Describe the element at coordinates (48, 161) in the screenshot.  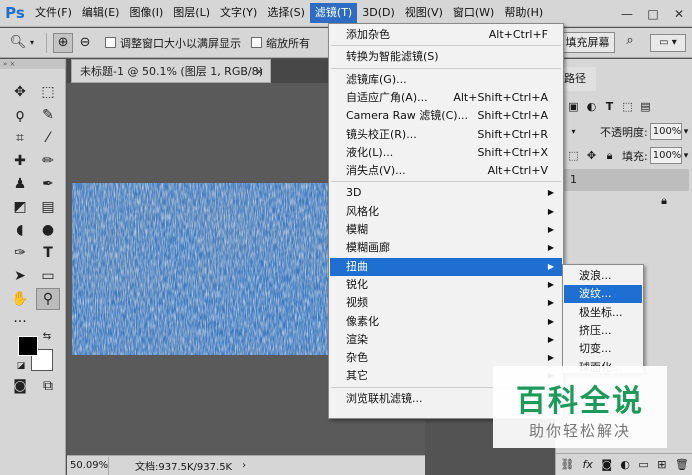
I see `brush-tool-icon: ✏` at that location.